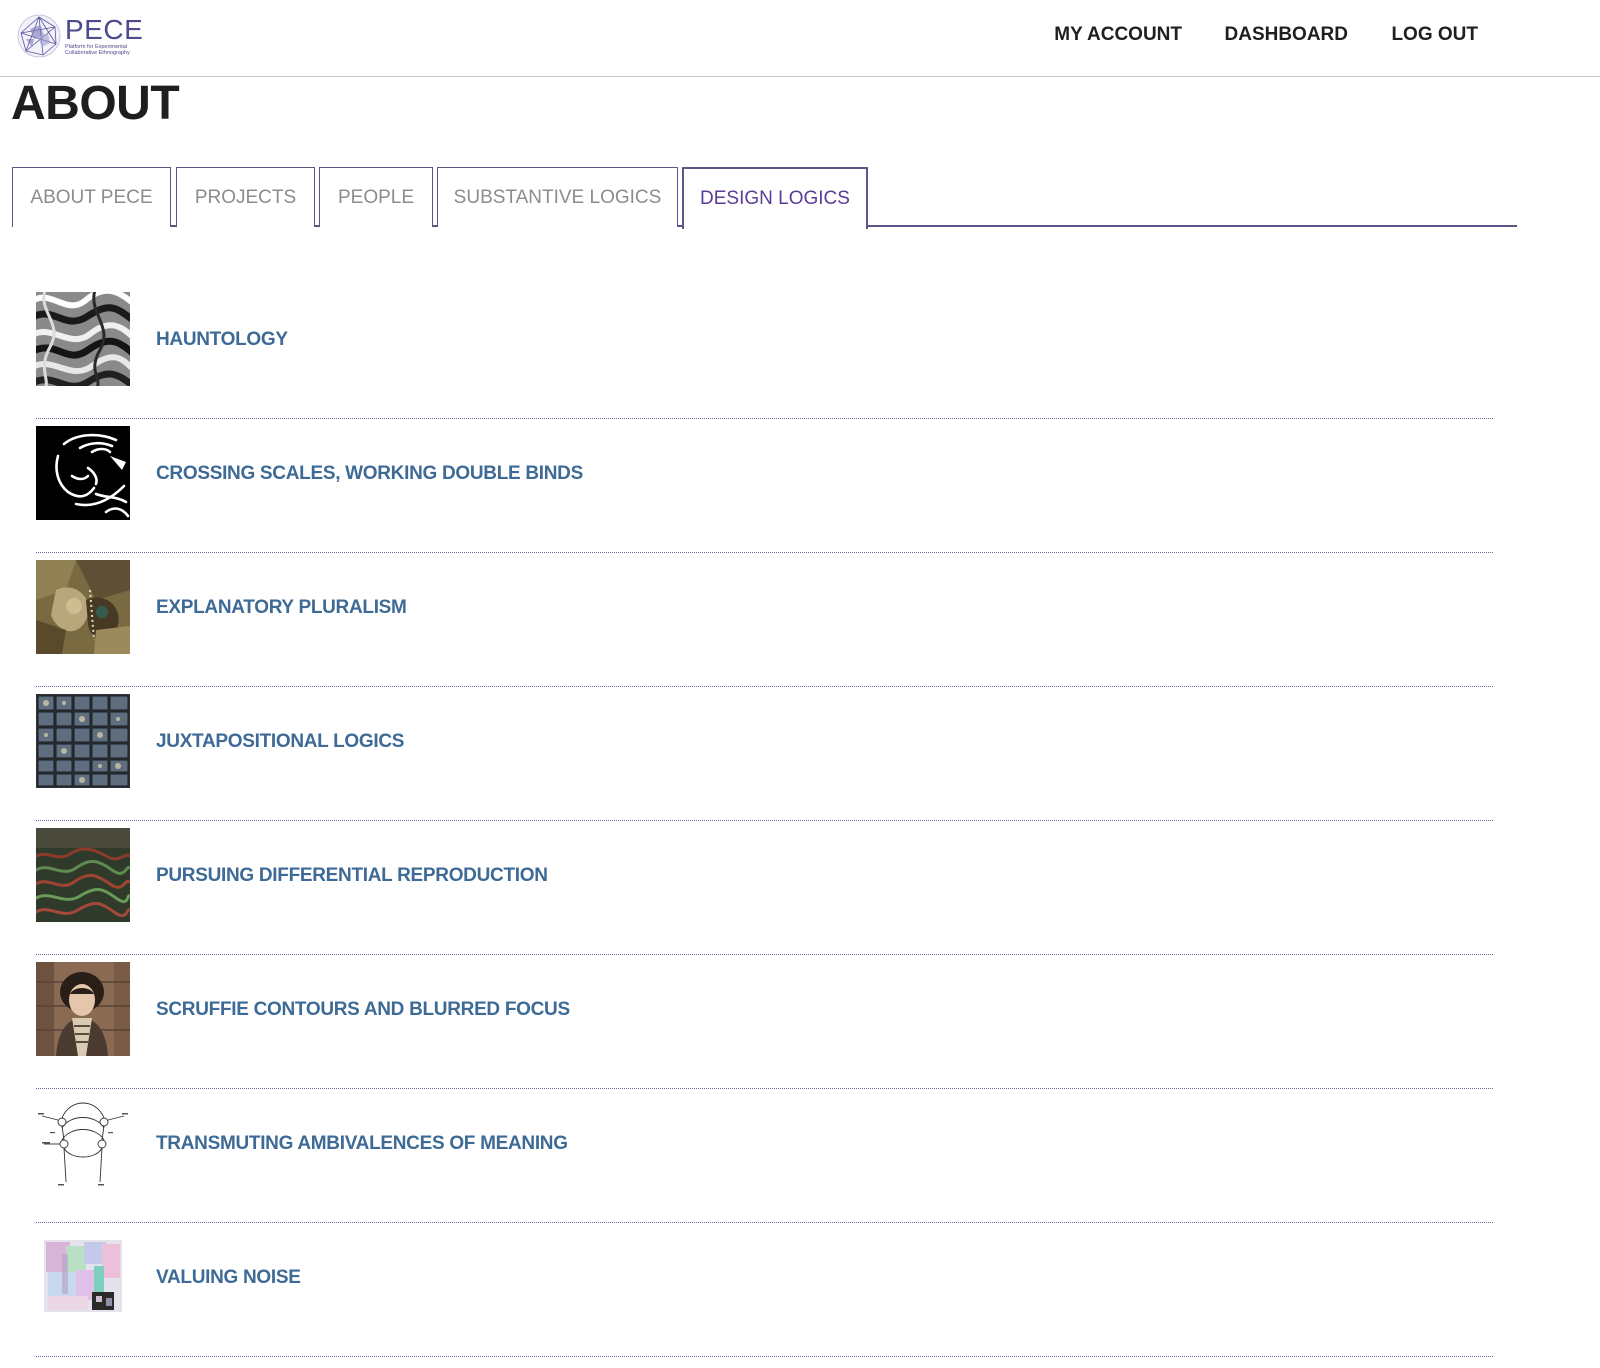 The image size is (1600, 1368). Describe the element at coordinates (222, 340) in the screenshot. I see `item-link: HAUNTOLOGY` at that location.